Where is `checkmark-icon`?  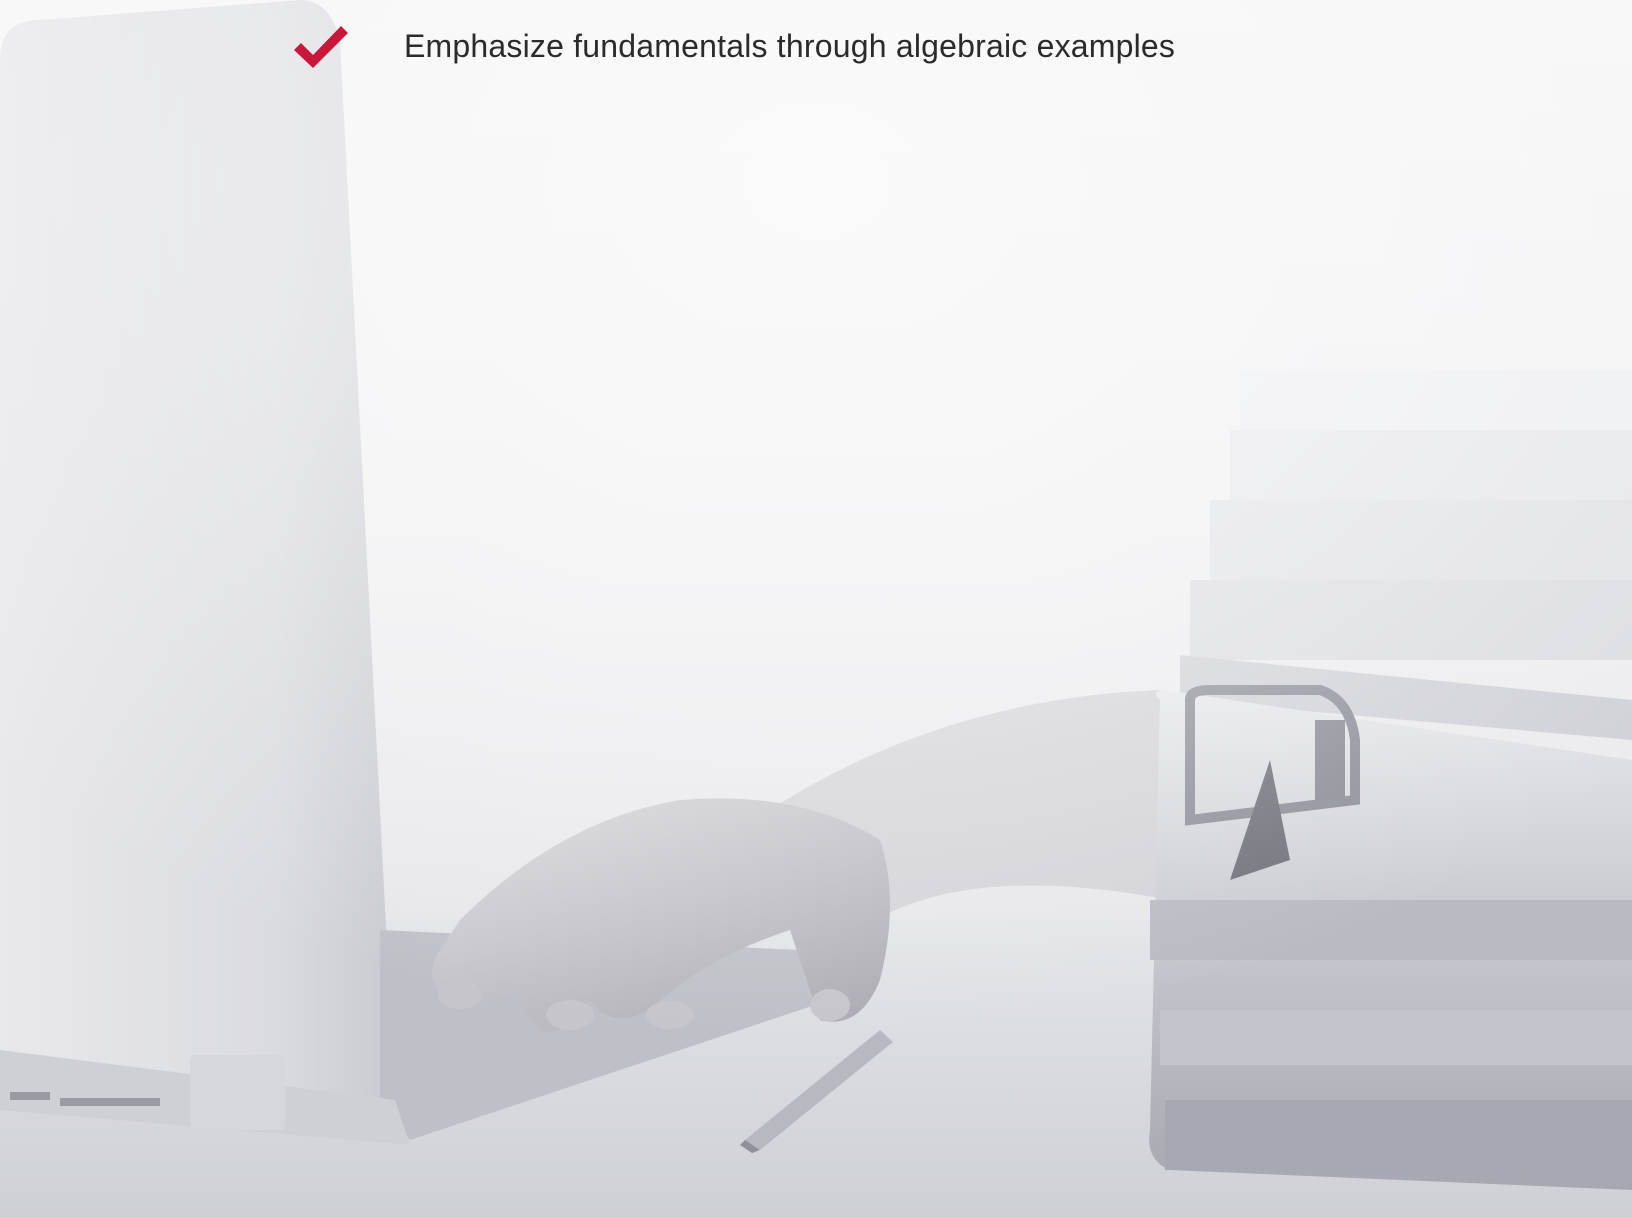 checkmark-icon is located at coordinates (321, 47).